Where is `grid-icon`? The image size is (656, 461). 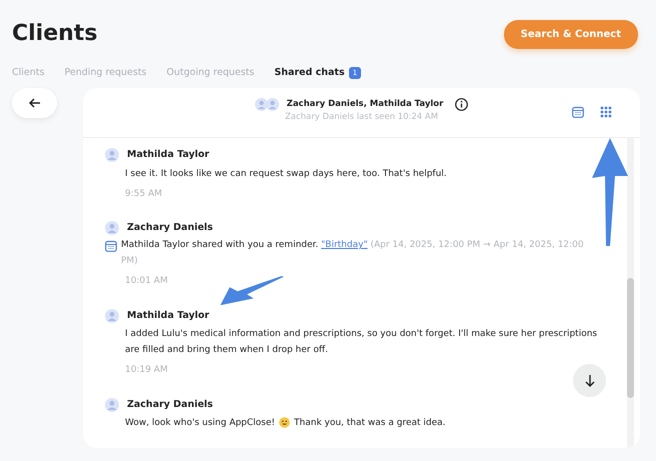
grid-icon is located at coordinates (606, 112).